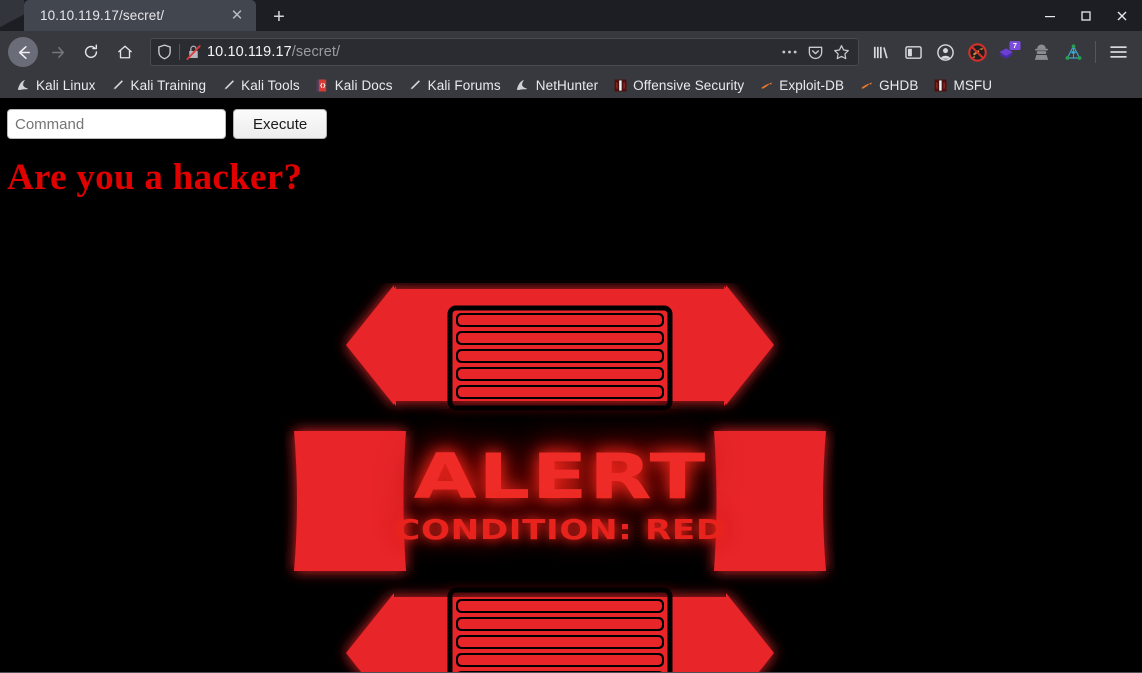 The image size is (1142, 673). I want to click on shield-icon, so click(164, 52).